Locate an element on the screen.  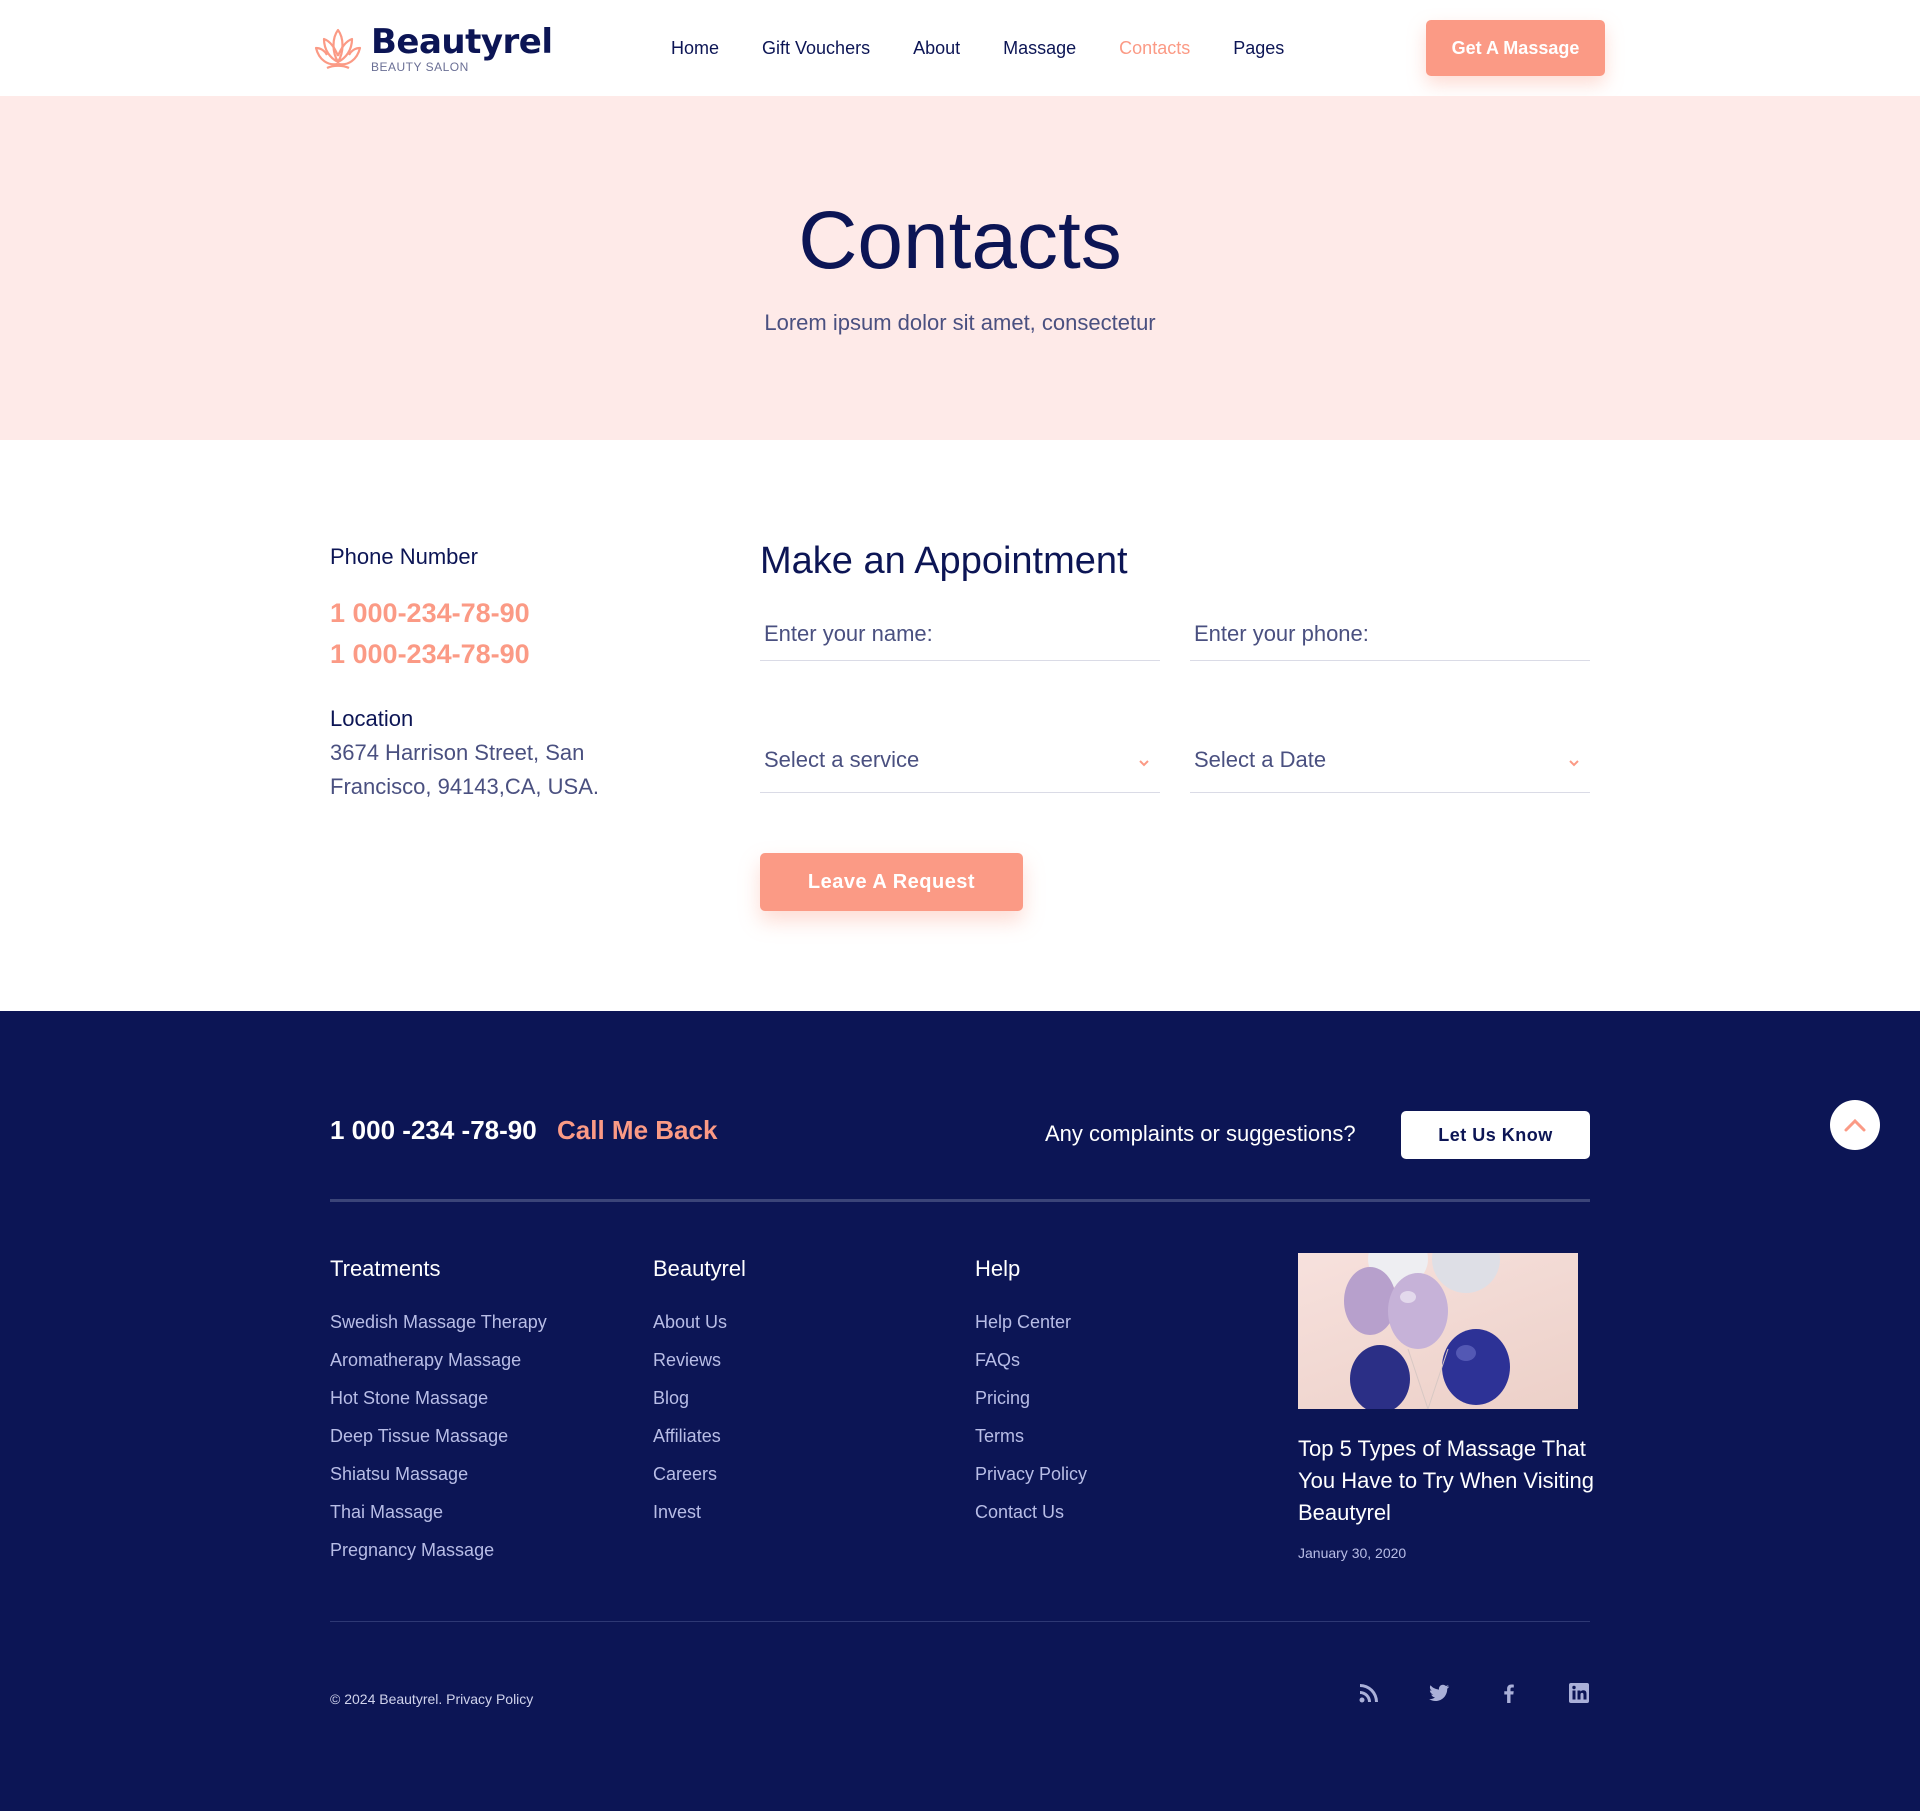
facebook-icon is located at coordinates (1509, 1693).